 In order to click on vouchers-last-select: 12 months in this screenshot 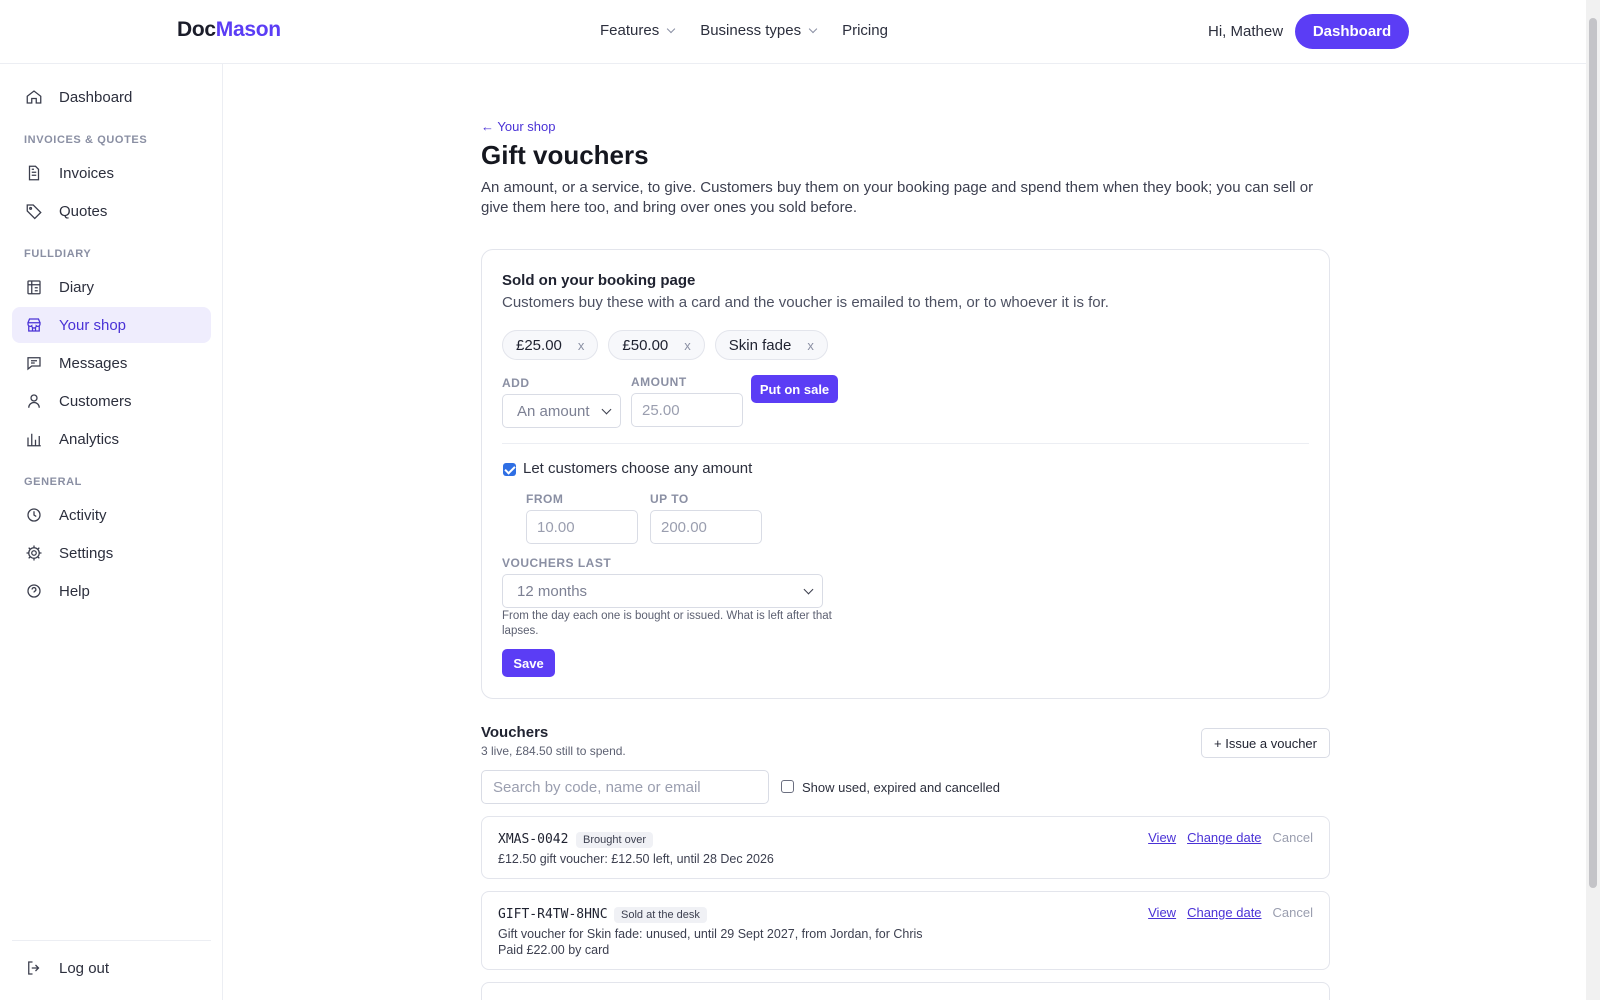, I will do `click(662, 591)`.